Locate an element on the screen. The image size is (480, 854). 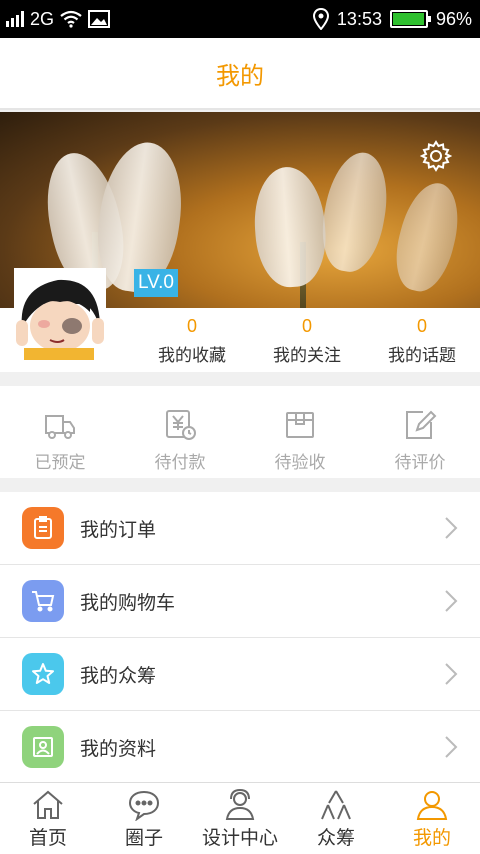
cart-icon is located at coordinates (43, 601).